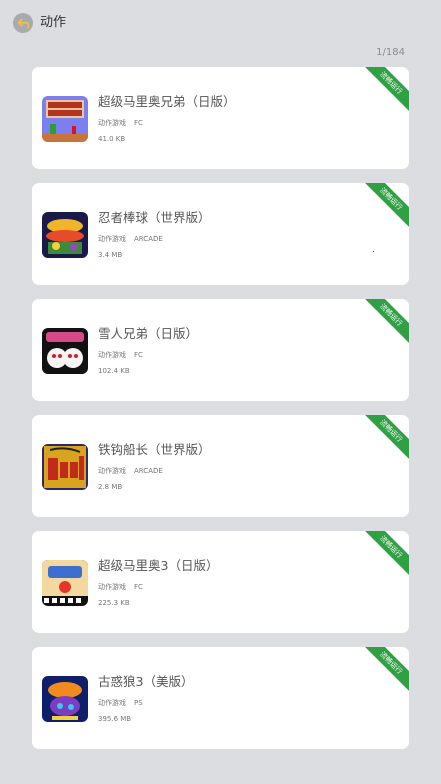 The width and height of the screenshot is (441, 784). Describe the element at coordinates (220, 350) in the screenshot. I see `game-card: 雪人兄弟（日版） 动作游戏 FC 102.4 KB 流畅运行` at that location.